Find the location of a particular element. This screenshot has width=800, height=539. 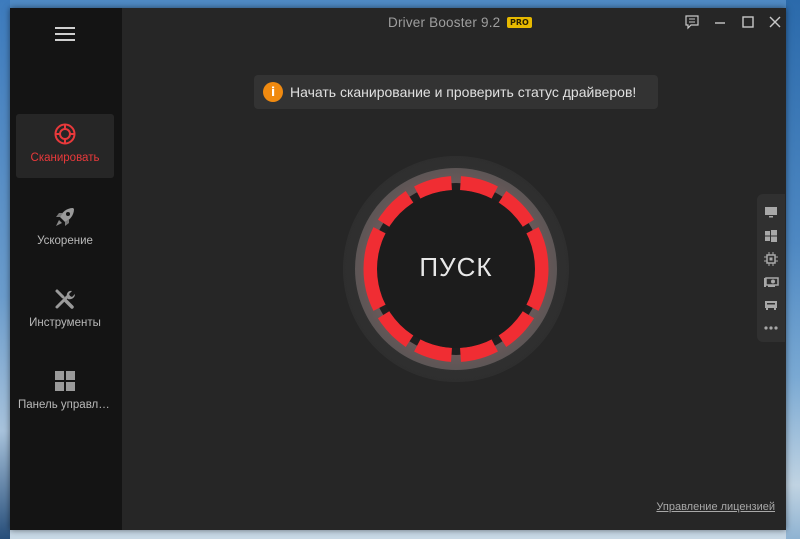

more-dots-icon is located at coordinates (771, 328).